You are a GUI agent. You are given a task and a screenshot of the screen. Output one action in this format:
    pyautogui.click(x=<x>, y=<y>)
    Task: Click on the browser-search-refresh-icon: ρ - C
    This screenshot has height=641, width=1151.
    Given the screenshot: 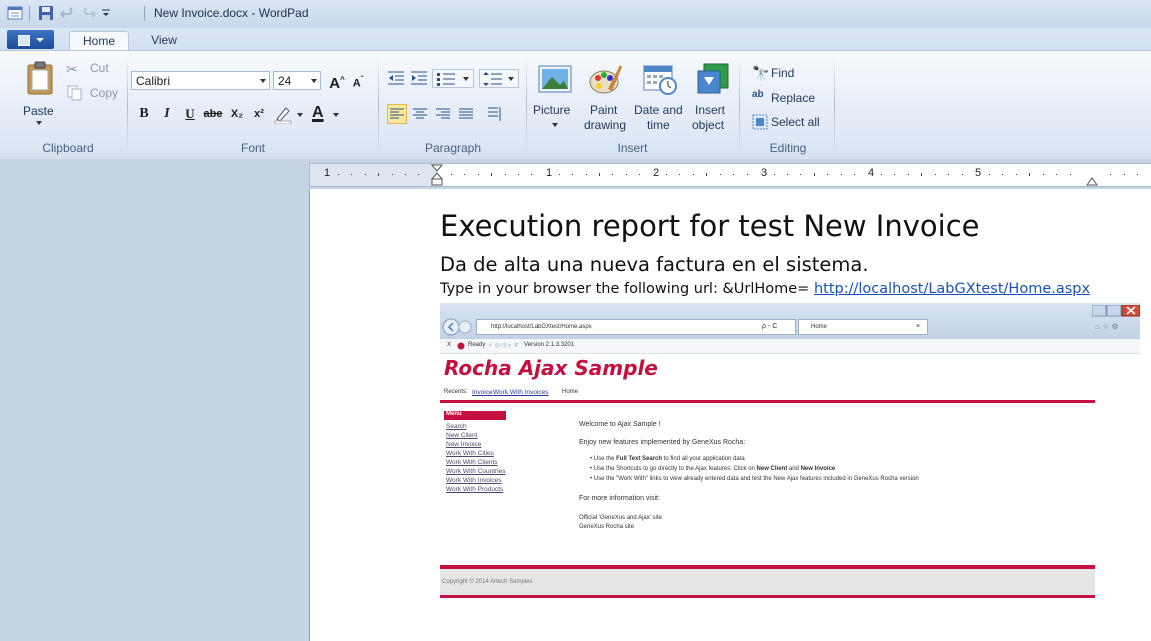 What is the action you would take?
    pyautogui.click(x=770, y=326)
    